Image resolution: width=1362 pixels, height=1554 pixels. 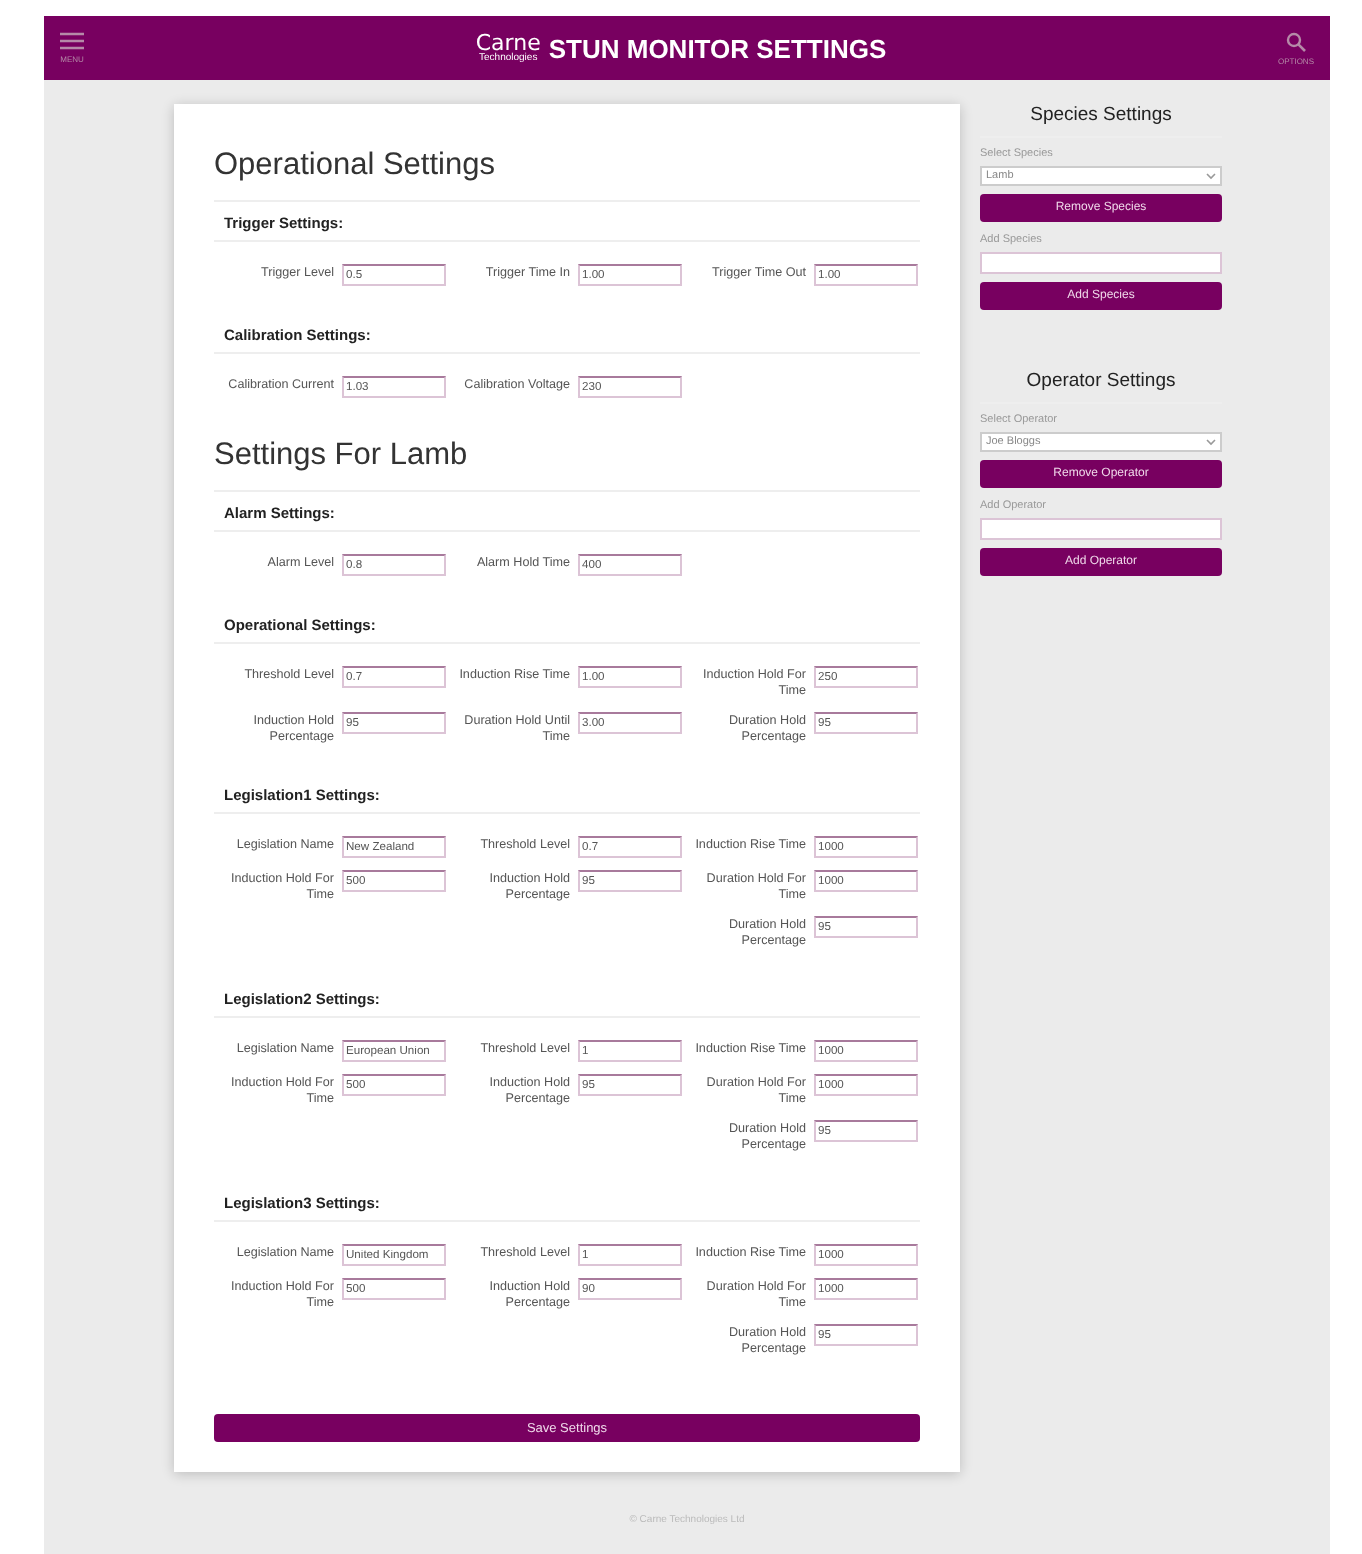 I want to click on panel-heading: Operator Settings, so click(x=1101, y=381).